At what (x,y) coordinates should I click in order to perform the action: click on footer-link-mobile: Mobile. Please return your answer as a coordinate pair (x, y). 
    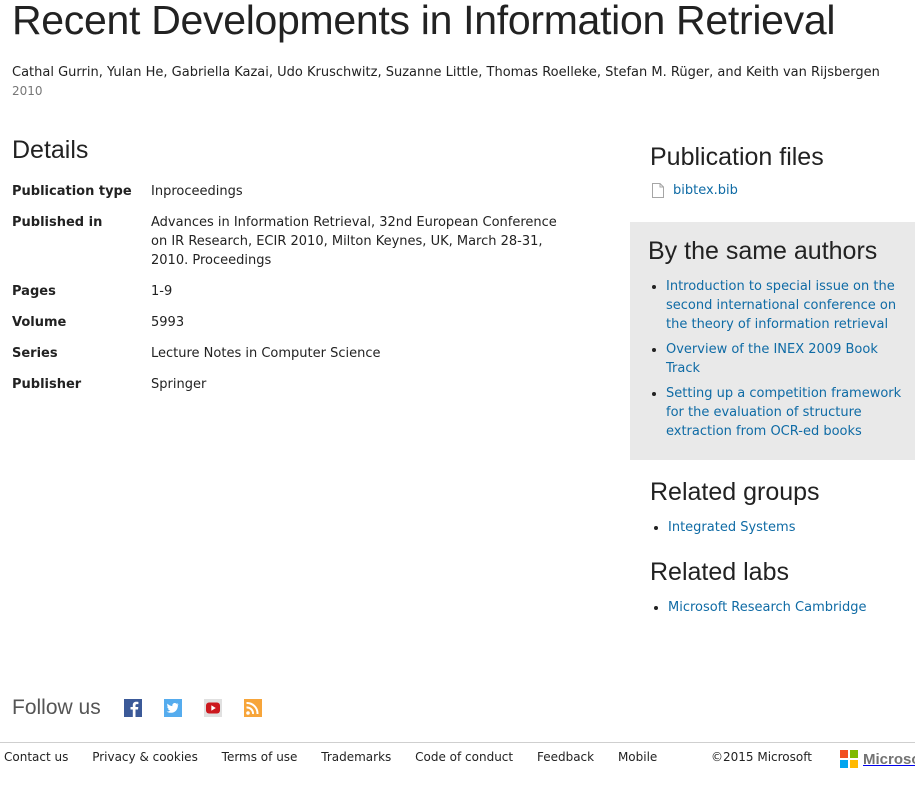
    Looking at the image, I should click on (637, 757).